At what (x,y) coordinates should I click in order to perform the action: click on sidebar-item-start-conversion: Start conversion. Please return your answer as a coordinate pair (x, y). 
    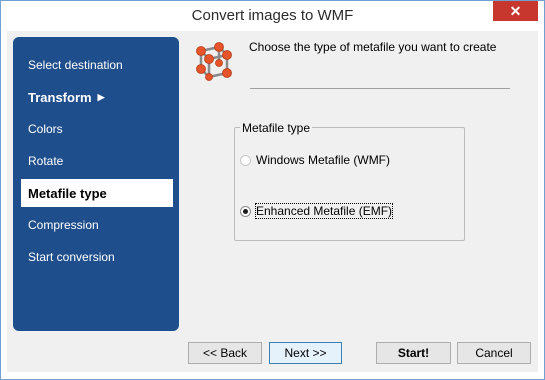
    Looking at the image, I should click on (68, 257).